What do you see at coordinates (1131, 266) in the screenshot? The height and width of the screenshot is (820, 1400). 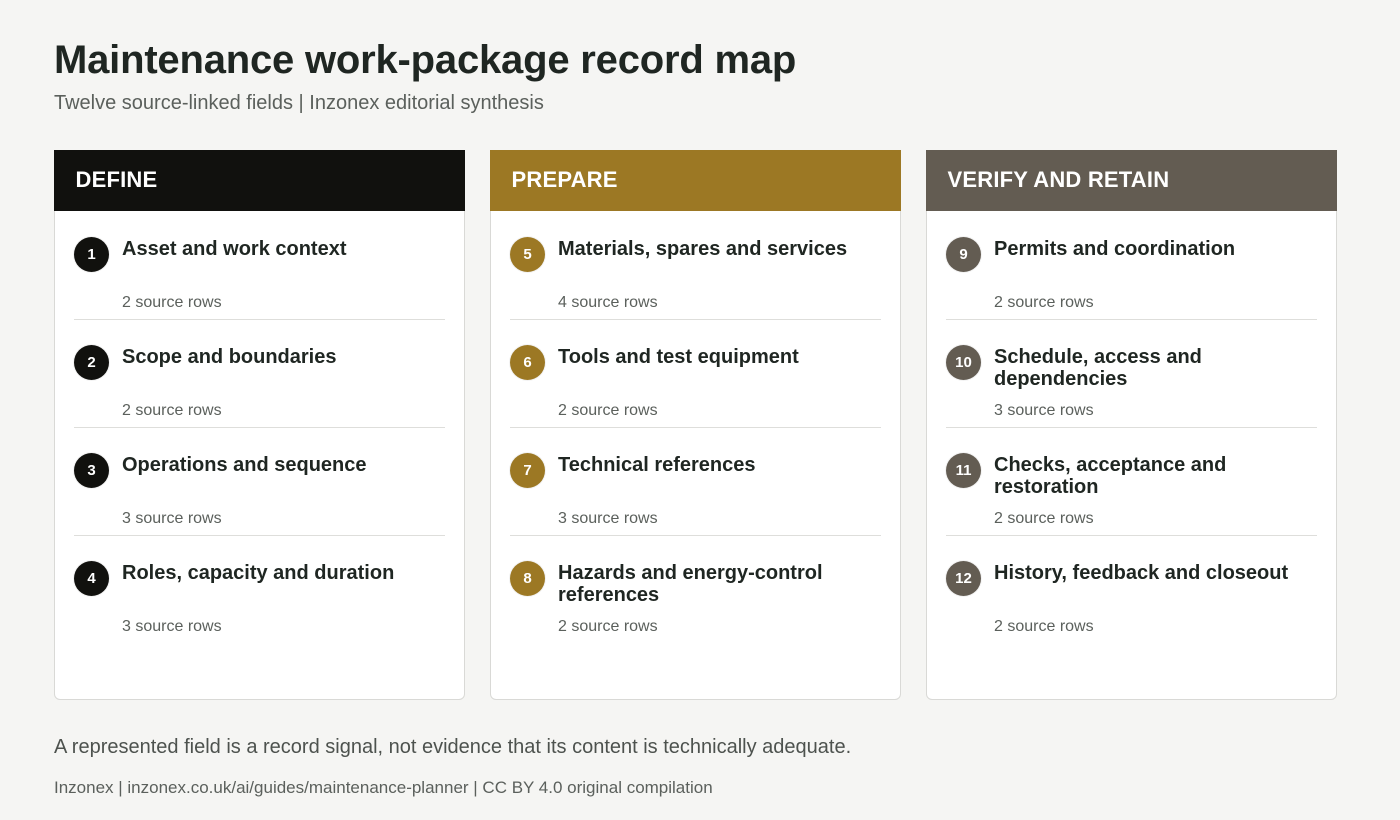 I see `list-item: 9 Permits and coordination 2 source rows` at bounding box center [1131, 266].